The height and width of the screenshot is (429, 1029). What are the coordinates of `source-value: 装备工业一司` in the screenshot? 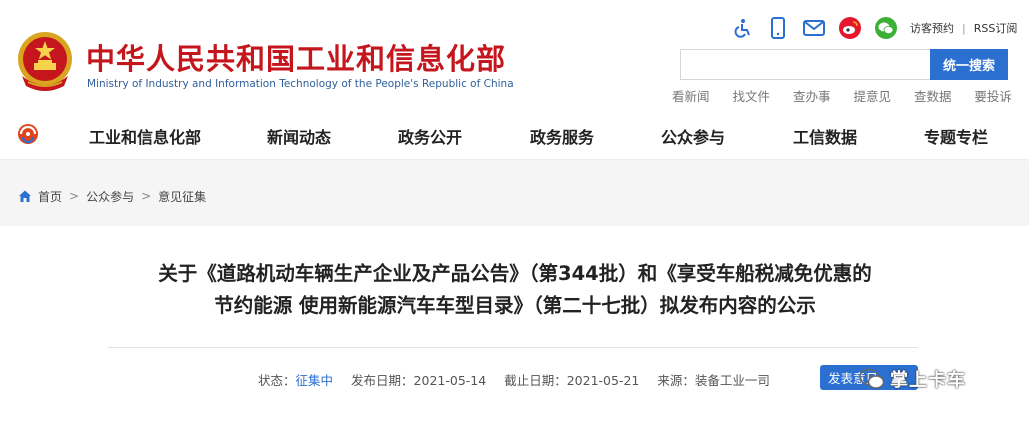 It's located at (732, 380).